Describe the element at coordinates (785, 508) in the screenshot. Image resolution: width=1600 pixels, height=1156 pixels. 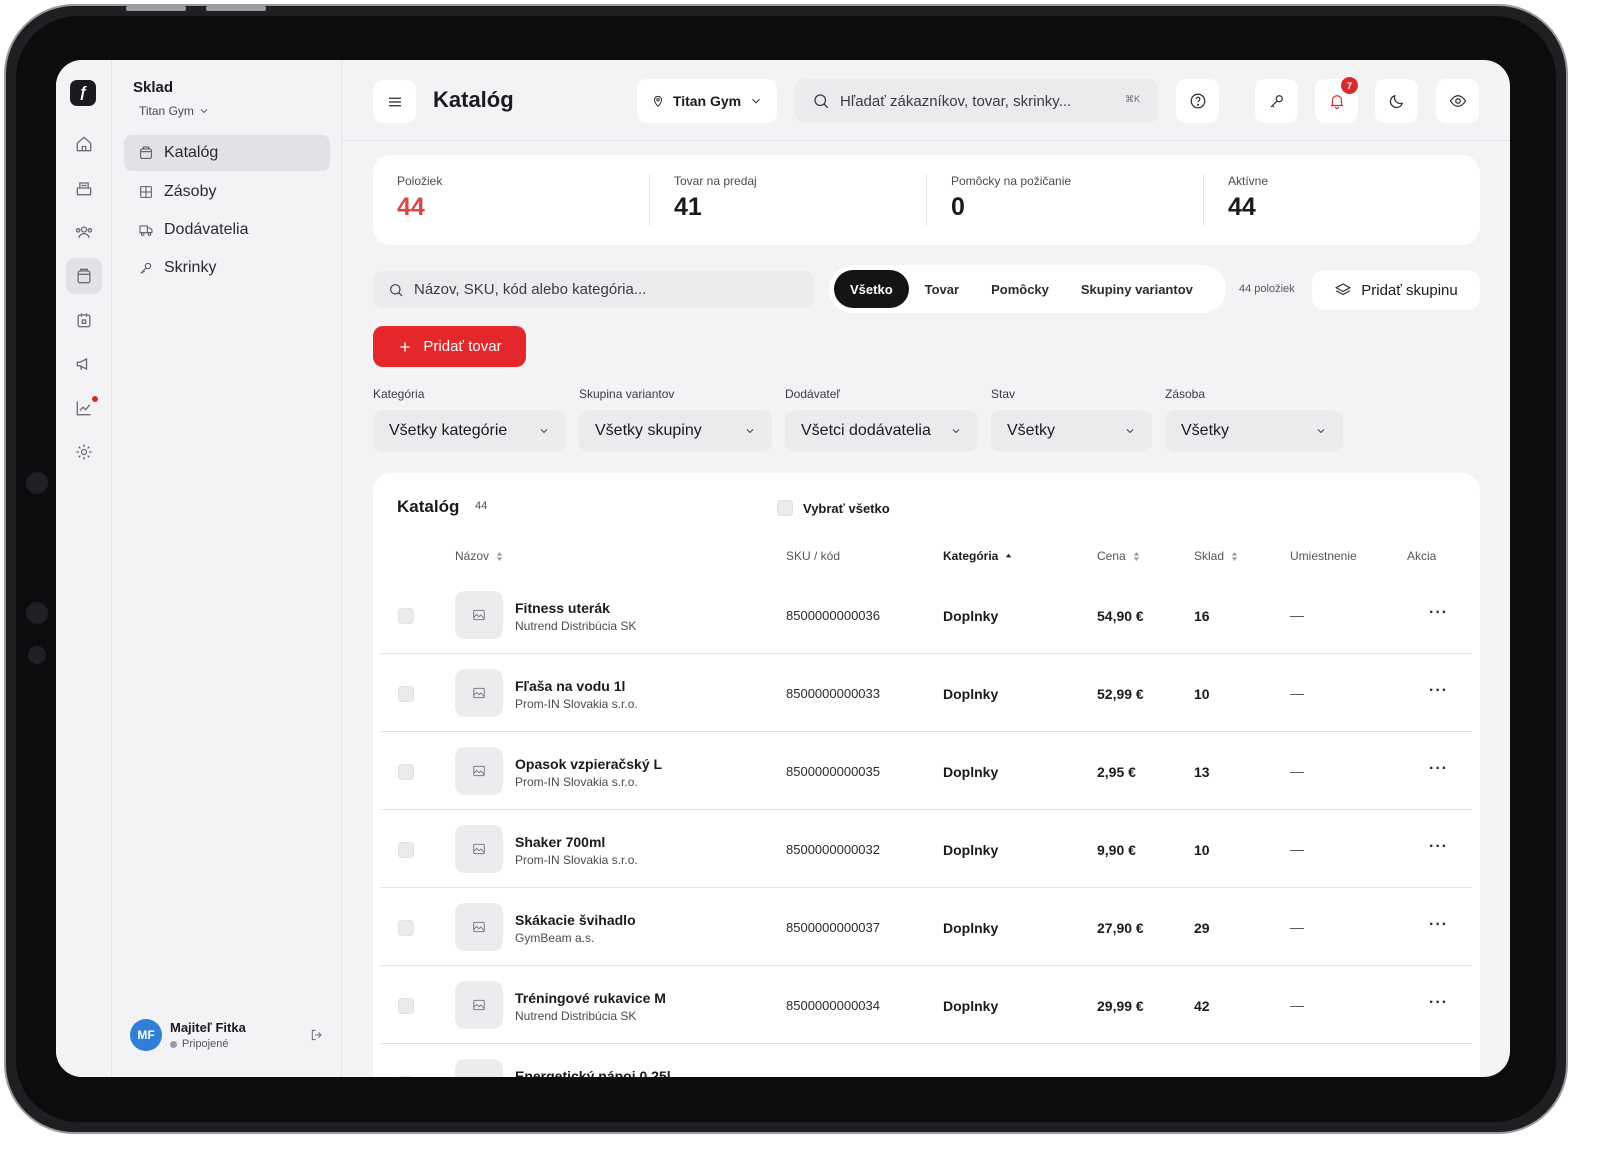
I see `checkbox` at that location.